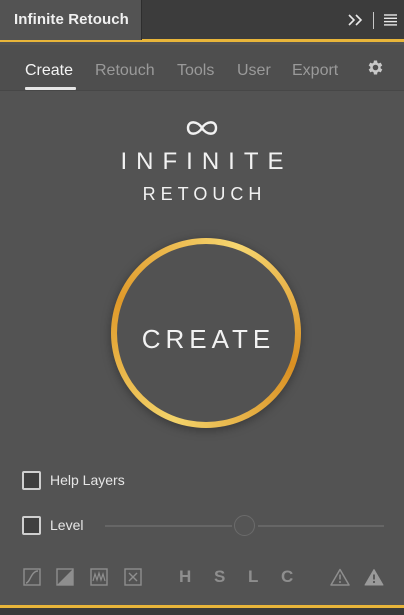  What do you see at coordinates (202, 21) in the screenshot?
I see `panel-header: Infinite Retouch` at bounding box center [202, 21].